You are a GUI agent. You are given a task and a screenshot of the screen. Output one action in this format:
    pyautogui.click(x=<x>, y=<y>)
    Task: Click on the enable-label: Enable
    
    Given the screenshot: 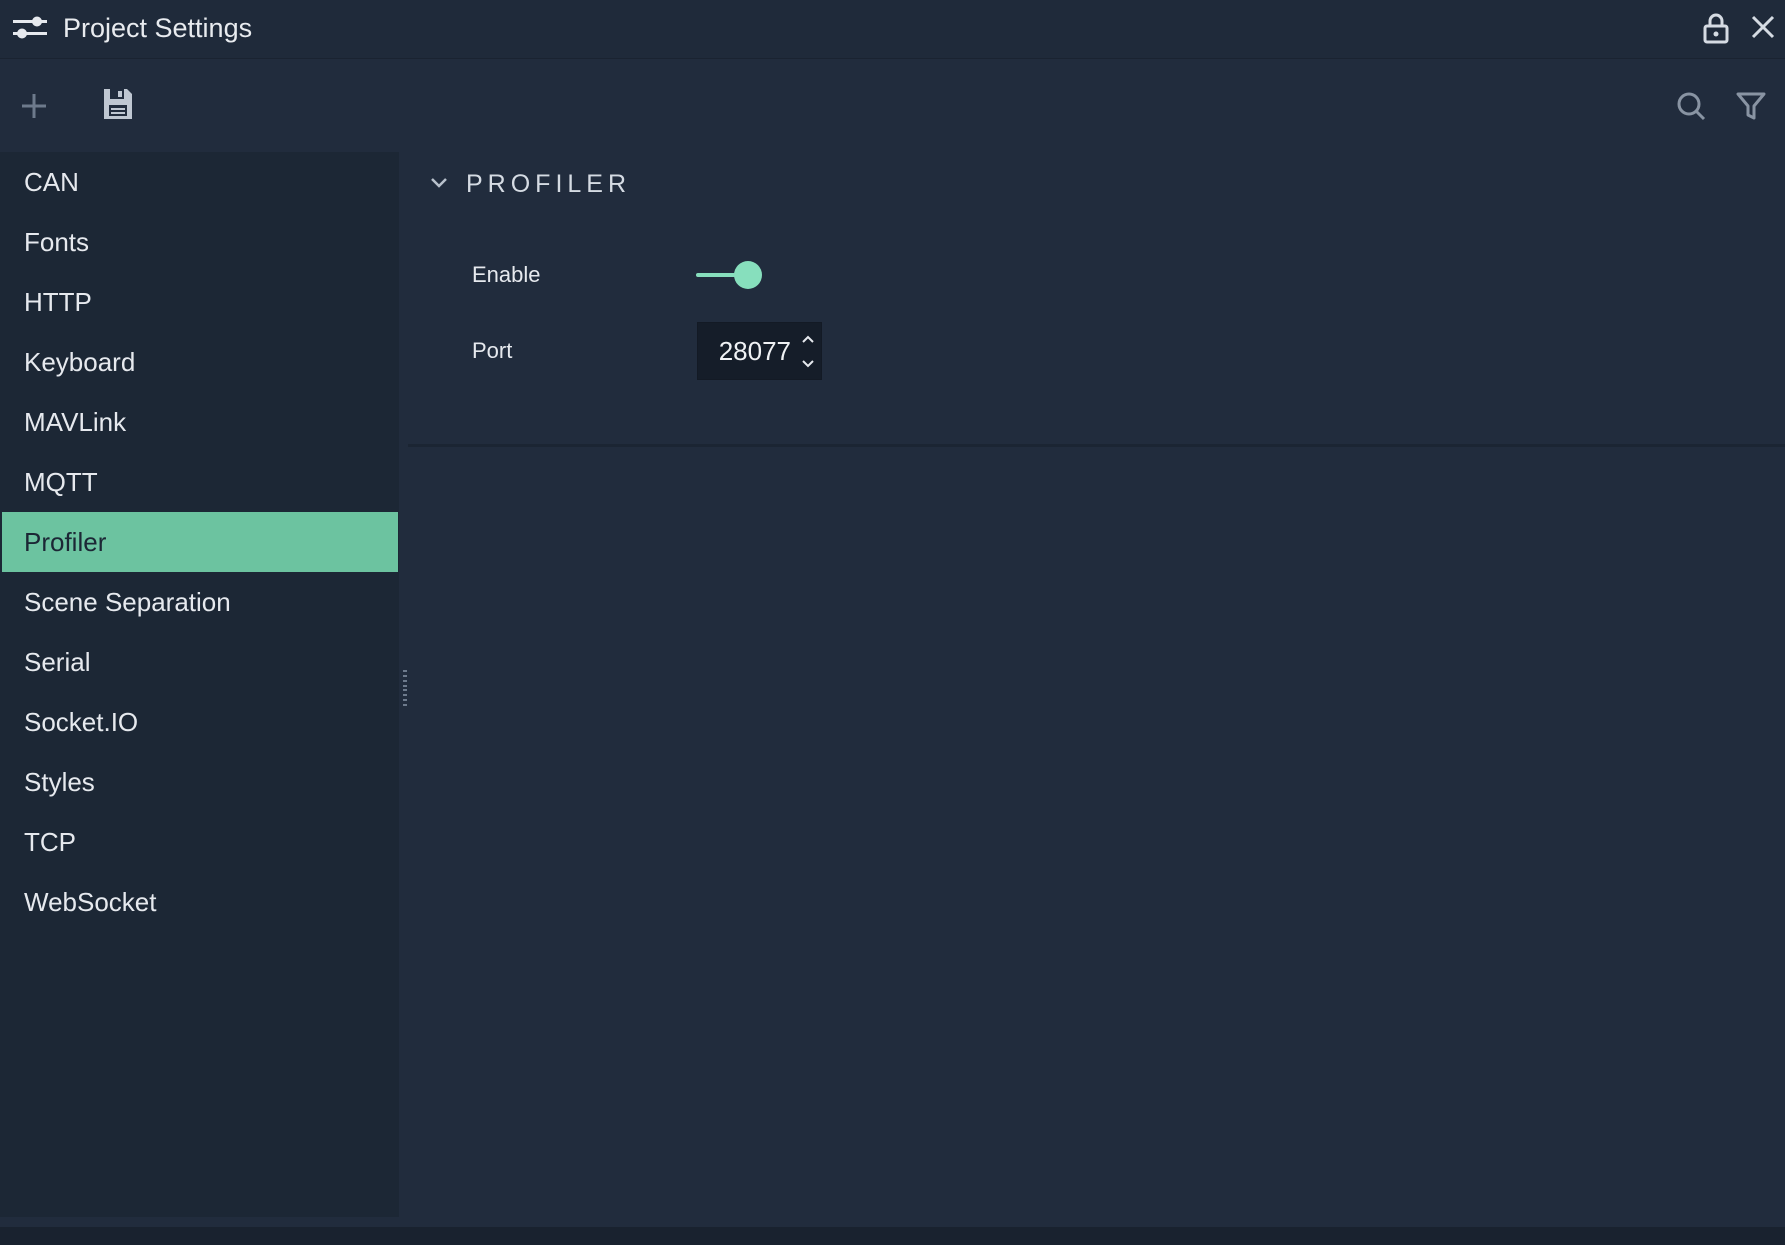 What is the action you would take?
    pyautogui.click(x=506, y=274)
    